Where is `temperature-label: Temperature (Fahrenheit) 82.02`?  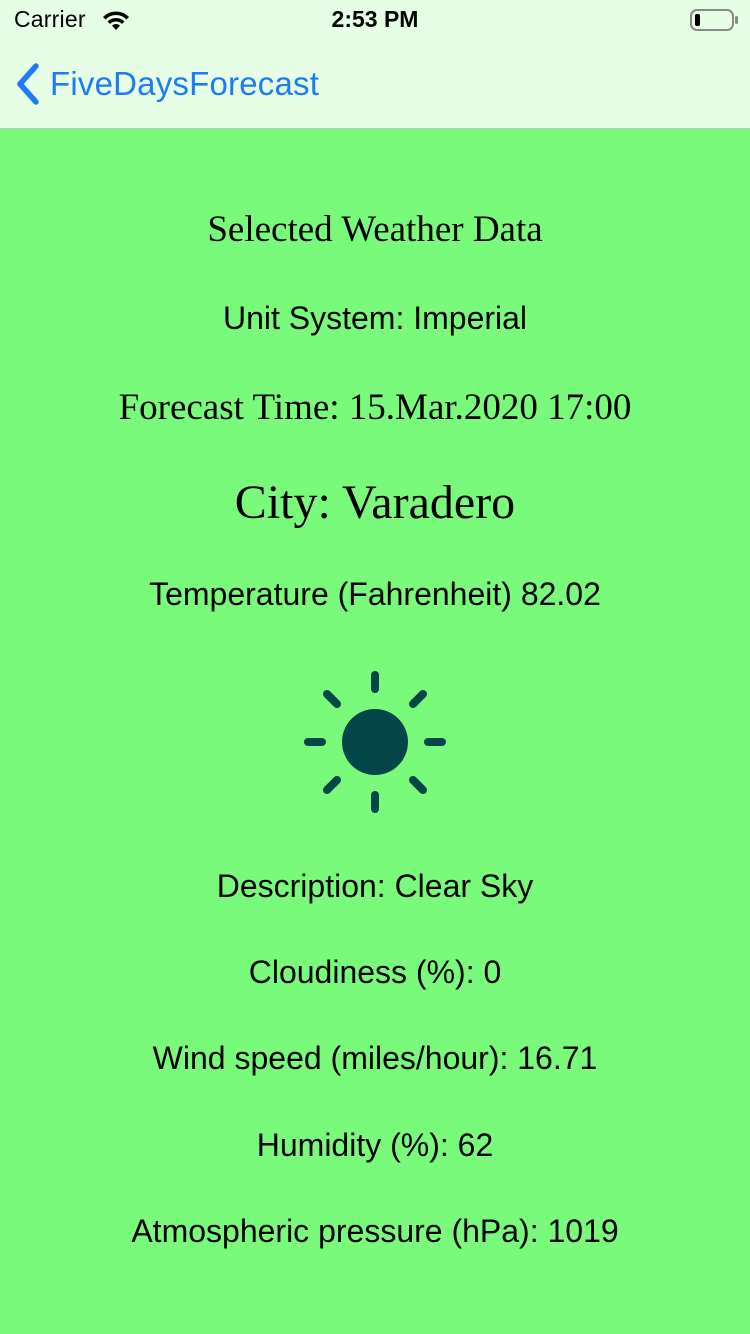
temperature-label: Temperature (Fahrenheit) 82.02 is located at coordinates (375, 594).